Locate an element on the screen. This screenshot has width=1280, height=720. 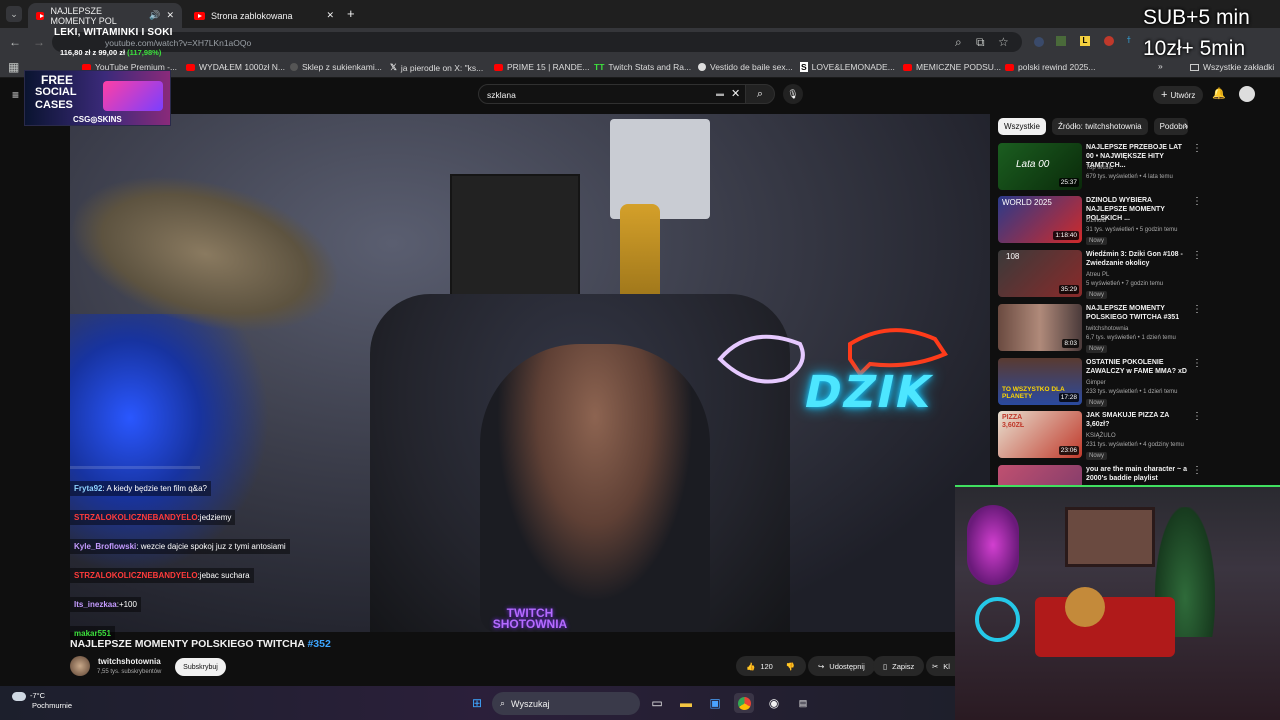
chrome-icon is located at coordinates (744, 703).